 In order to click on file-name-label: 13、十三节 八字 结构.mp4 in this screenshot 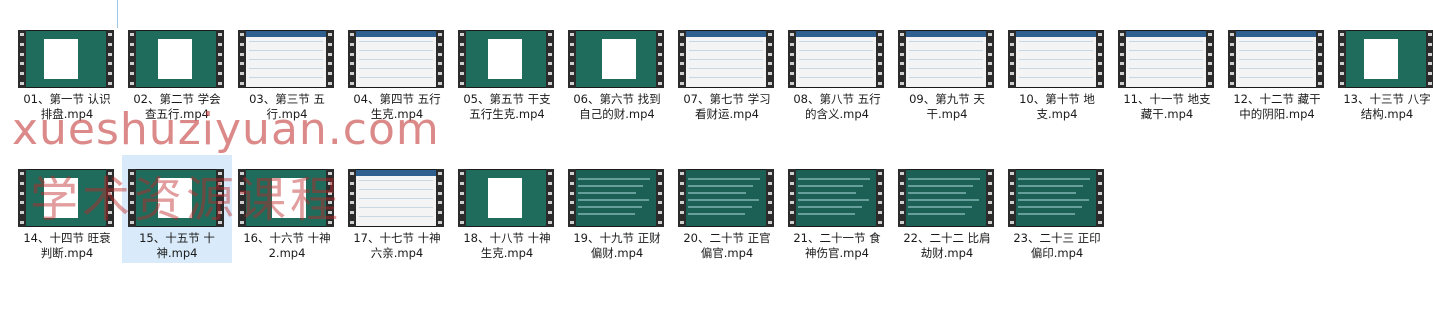, I will do `click(1387, 106)`.